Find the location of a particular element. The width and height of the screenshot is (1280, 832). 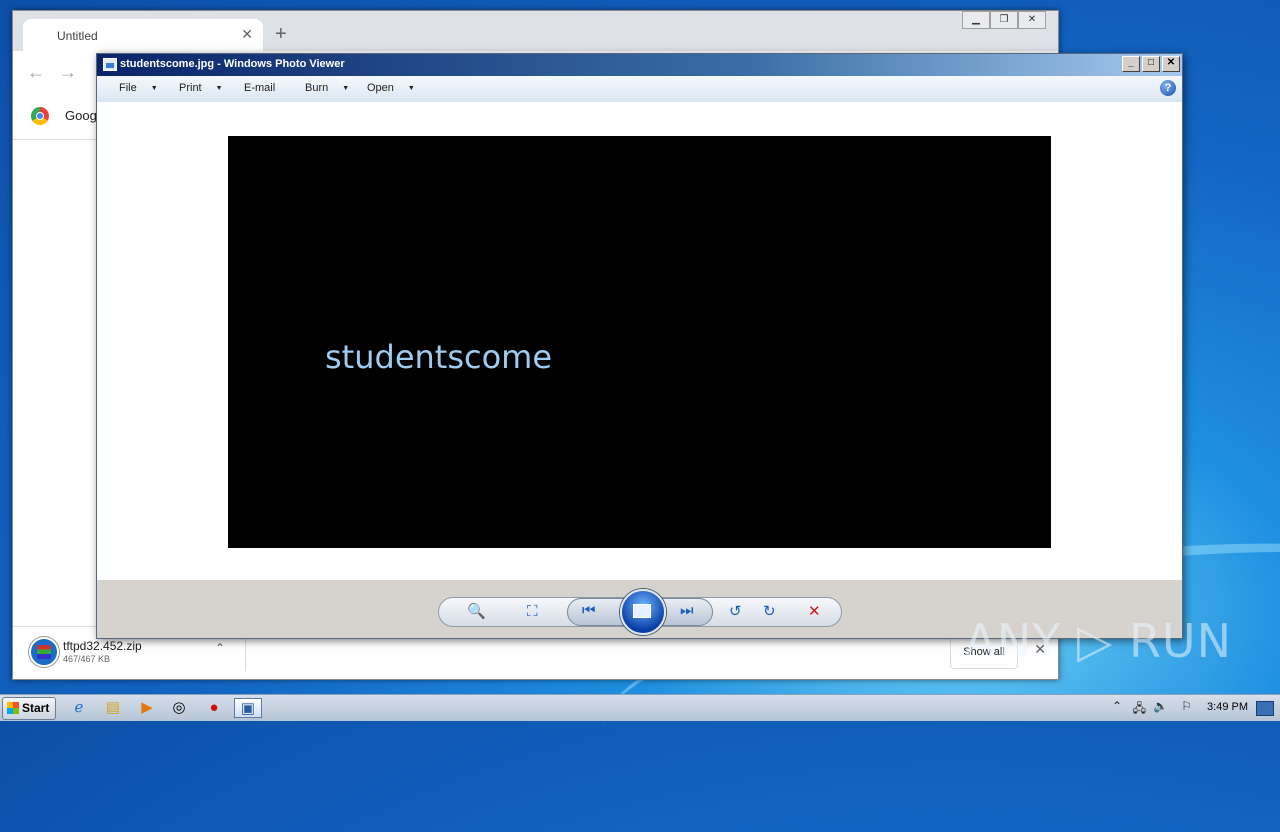

previous-icon: ⏮ is located at coordinates (589, 611).